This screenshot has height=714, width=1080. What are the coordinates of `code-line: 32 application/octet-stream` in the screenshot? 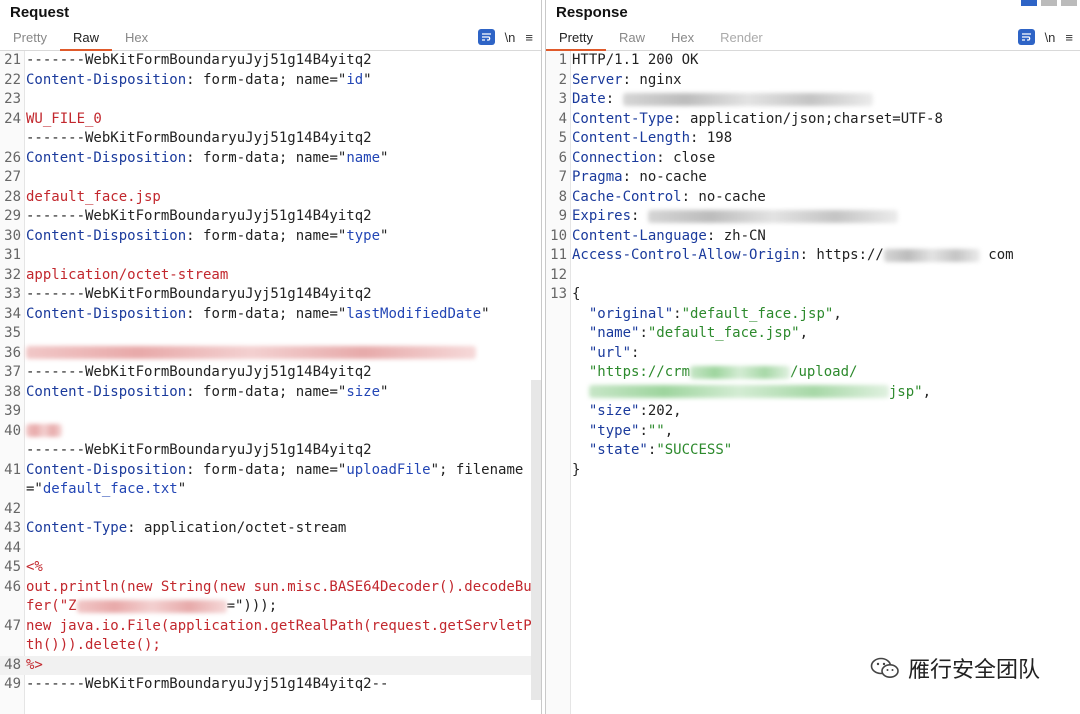 It's located at (270, 276).